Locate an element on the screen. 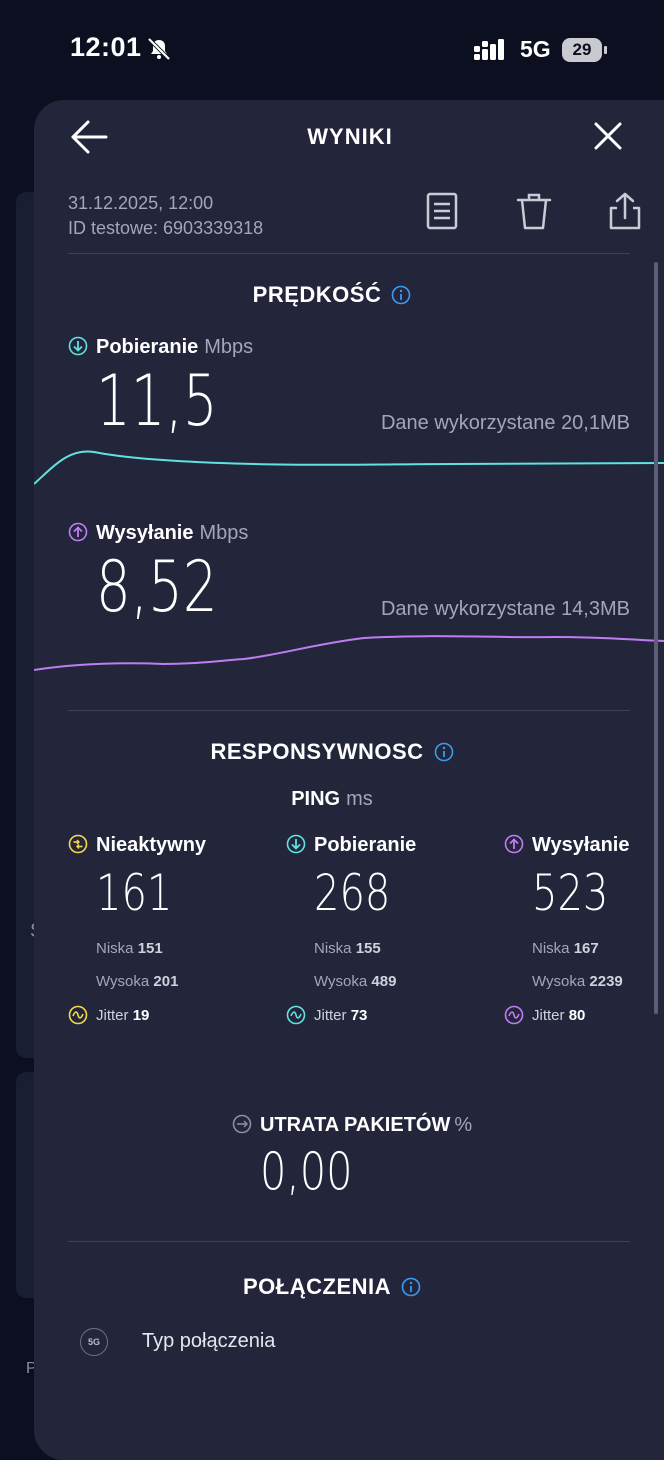 The width and height of the screenshot is (664, 1460). packet-loss-value: 0,00 is located at coordinates (306, 1172).